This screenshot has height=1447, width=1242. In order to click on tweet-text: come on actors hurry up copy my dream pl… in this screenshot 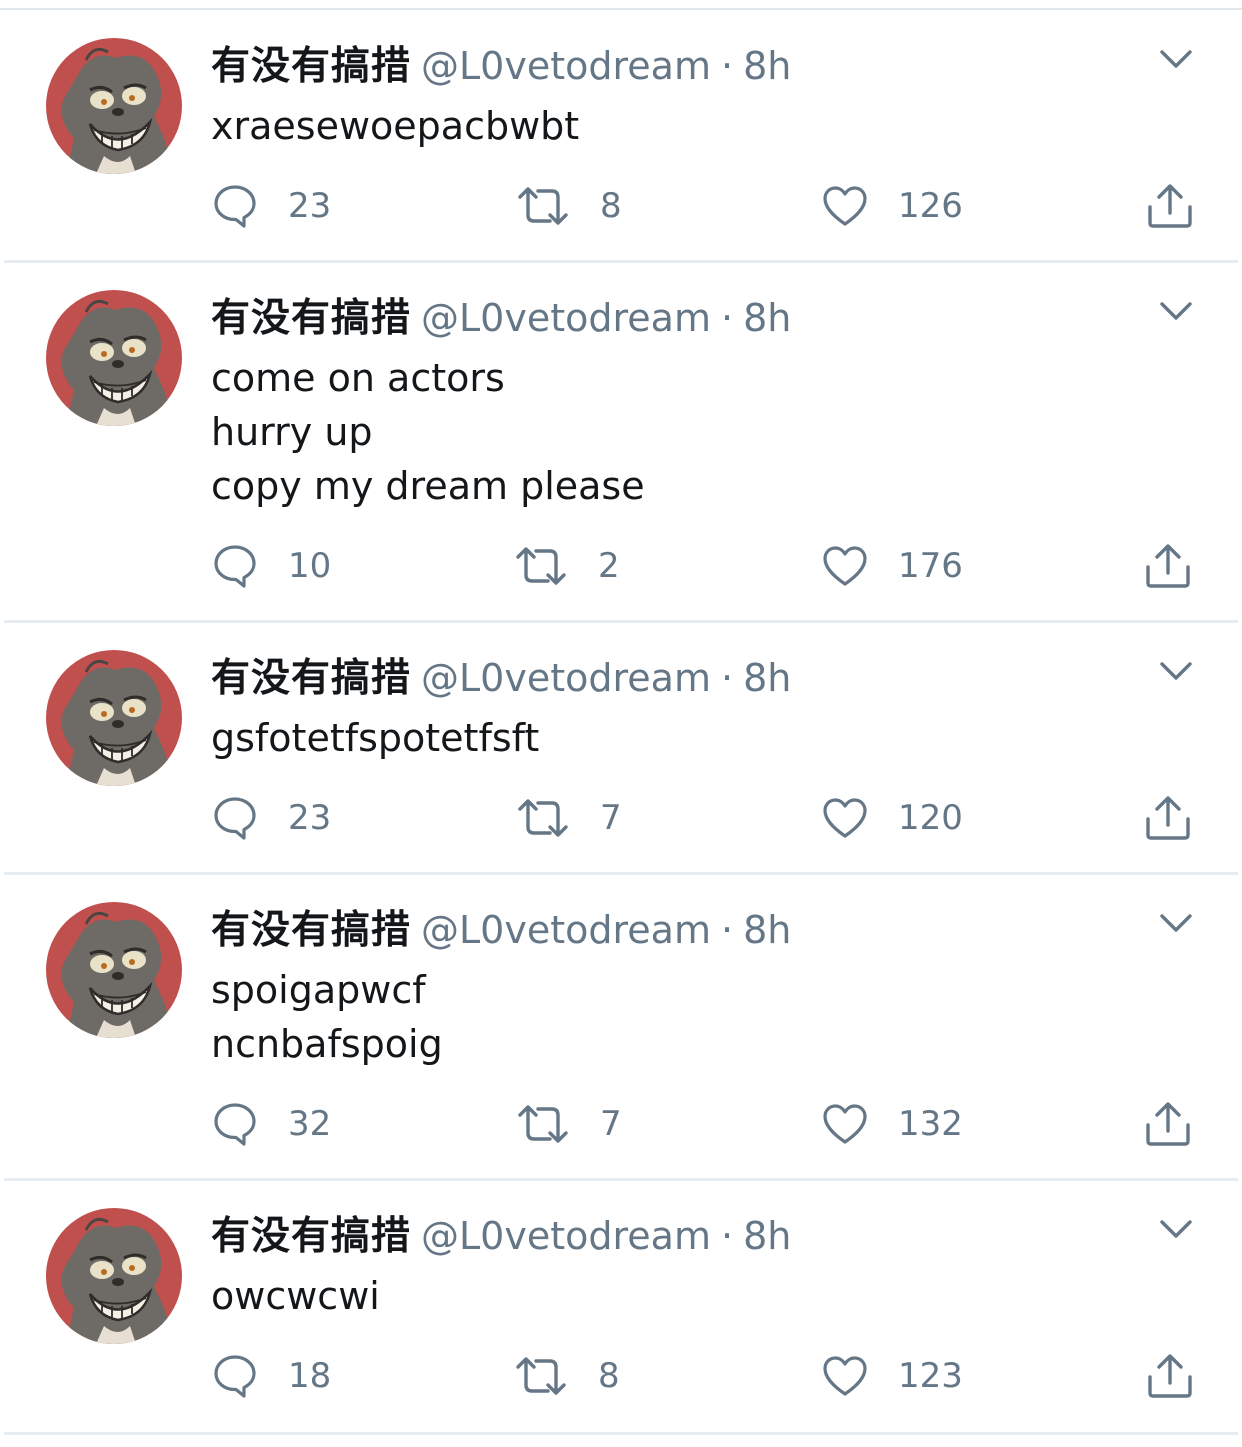, I will do `click(428, 432)`.